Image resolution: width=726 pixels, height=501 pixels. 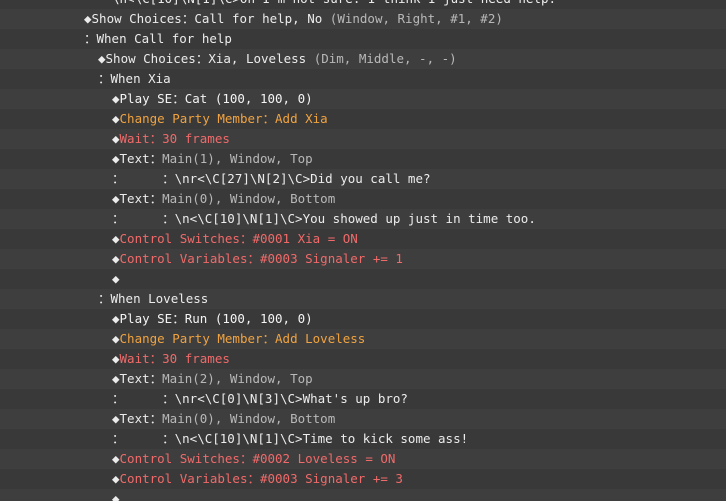 I want to click on command-row: ：When Call for help, so click(x=363, y=39).